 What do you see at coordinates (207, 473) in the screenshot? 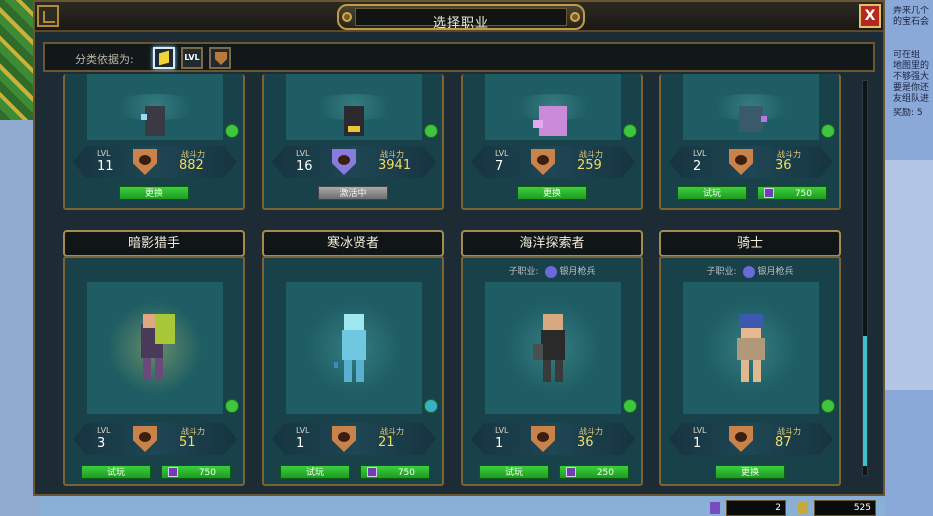
I see `cost-value: 750` at bounding box center [207, 473].